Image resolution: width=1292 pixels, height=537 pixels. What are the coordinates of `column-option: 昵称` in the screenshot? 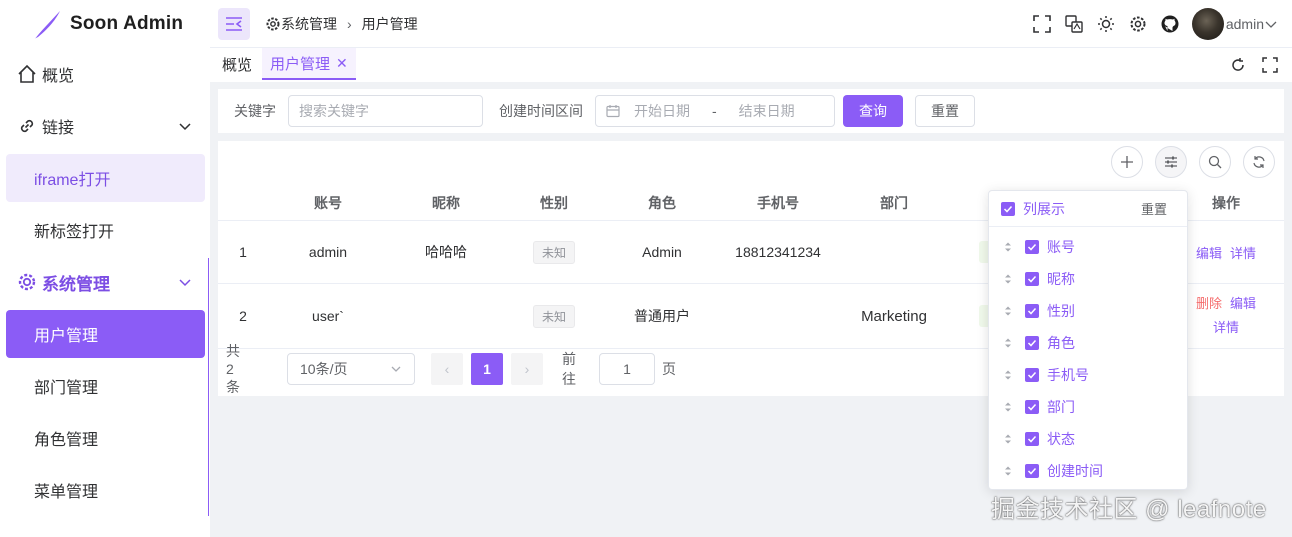 It's located at (1039, 279).